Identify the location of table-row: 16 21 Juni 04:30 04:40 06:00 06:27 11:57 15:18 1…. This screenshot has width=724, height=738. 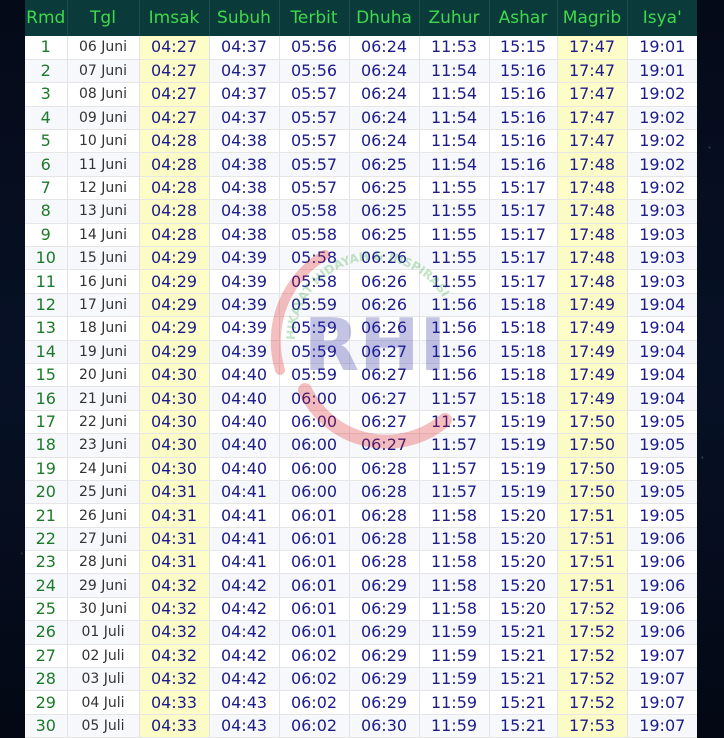
(361, 398).